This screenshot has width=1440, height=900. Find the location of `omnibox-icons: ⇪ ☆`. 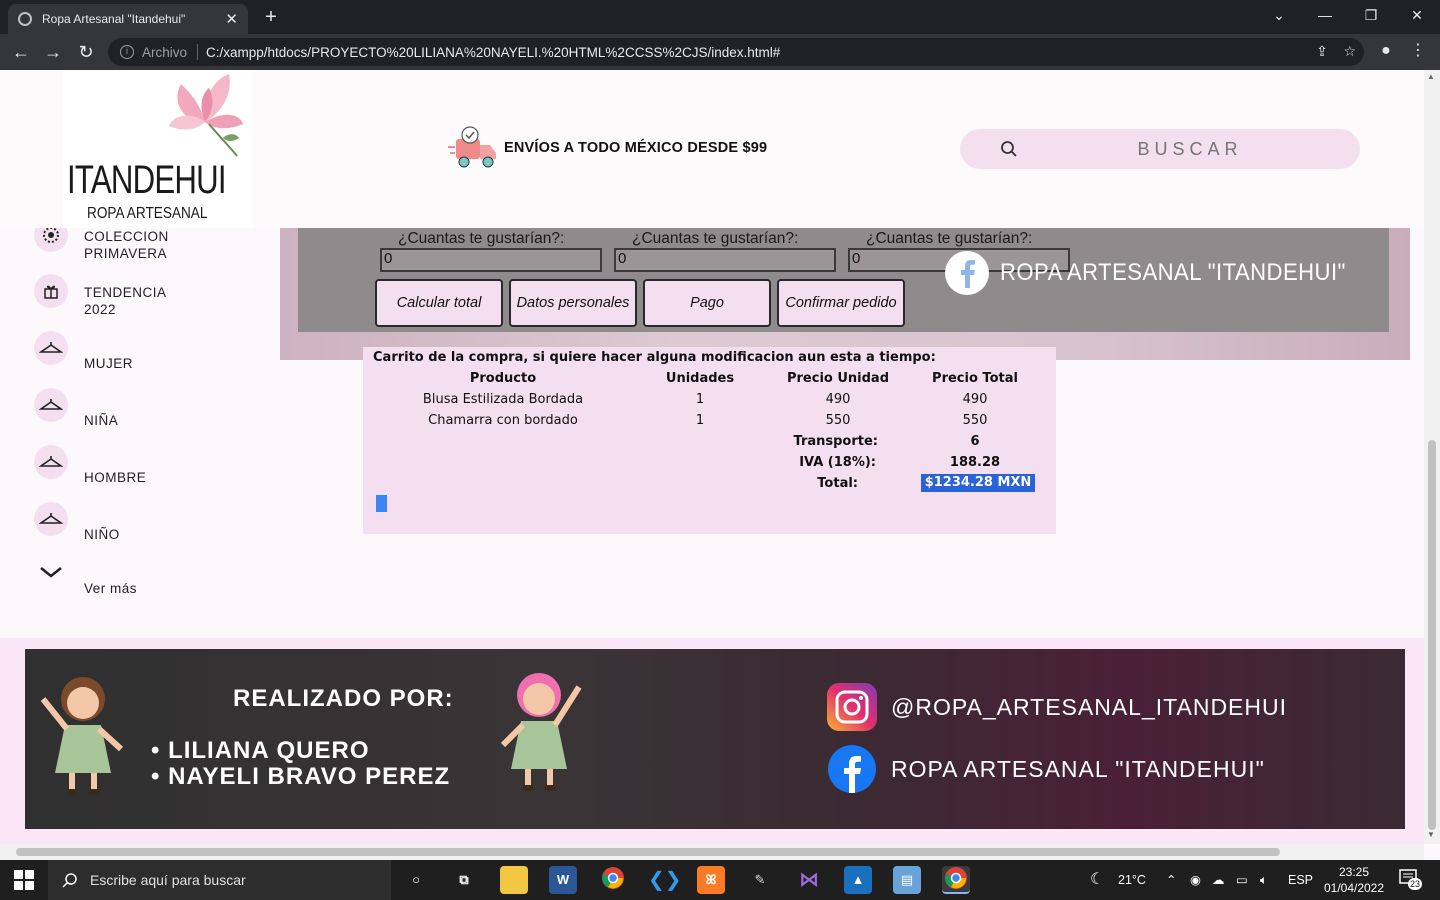

omnibox-icons: ⇪ ☆ is located at coordinates (1336, 51).